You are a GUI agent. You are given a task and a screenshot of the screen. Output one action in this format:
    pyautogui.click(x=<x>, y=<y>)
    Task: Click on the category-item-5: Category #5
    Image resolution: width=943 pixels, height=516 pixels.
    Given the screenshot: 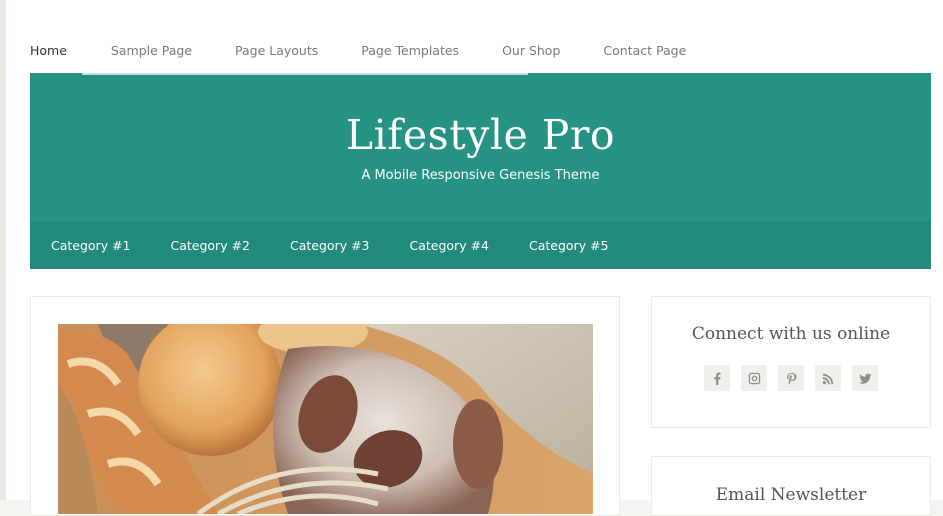 What is the action you would take?
    pyautogui.click(x=569, y=245)
    